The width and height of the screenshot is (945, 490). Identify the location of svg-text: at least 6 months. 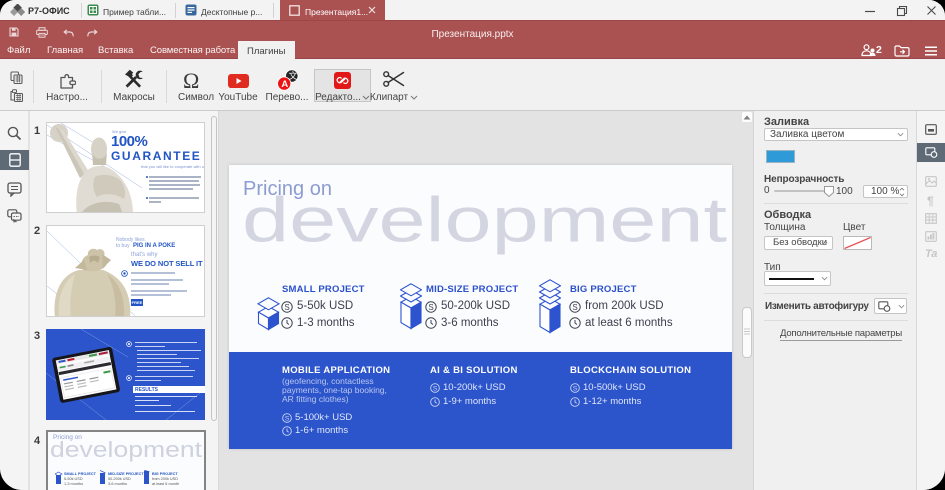
(165, 484).